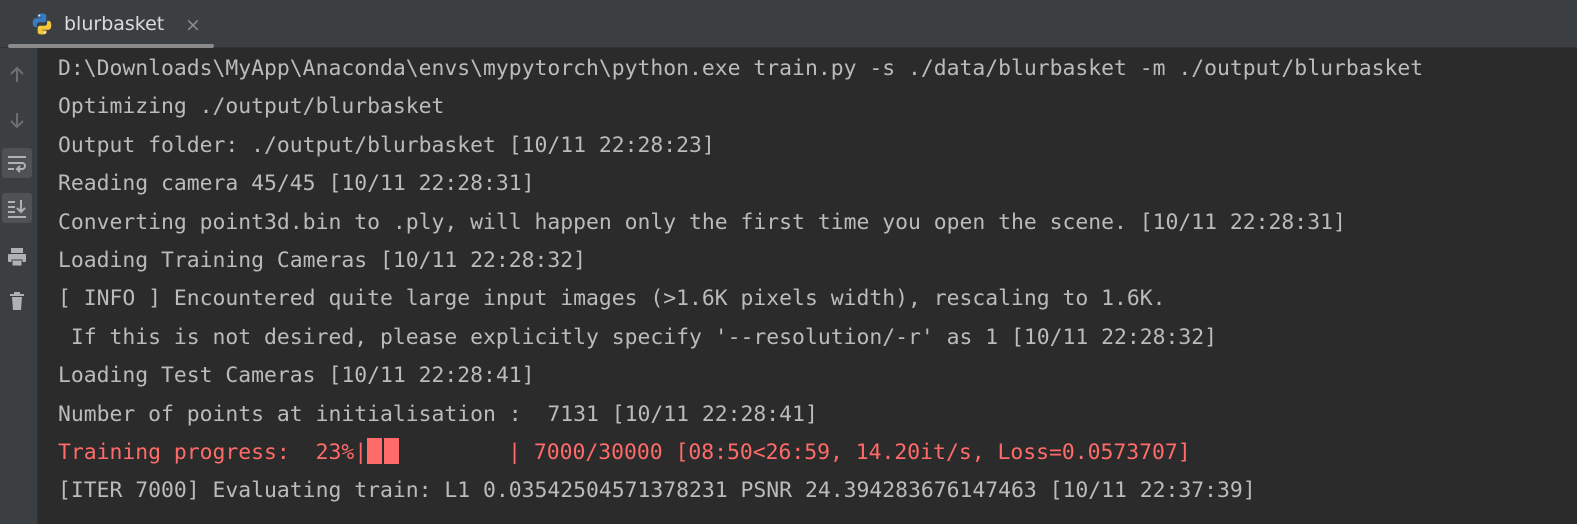 The height and width of the screenshot is (524, 1577). I want to click on python-icon, so click(42, 24).